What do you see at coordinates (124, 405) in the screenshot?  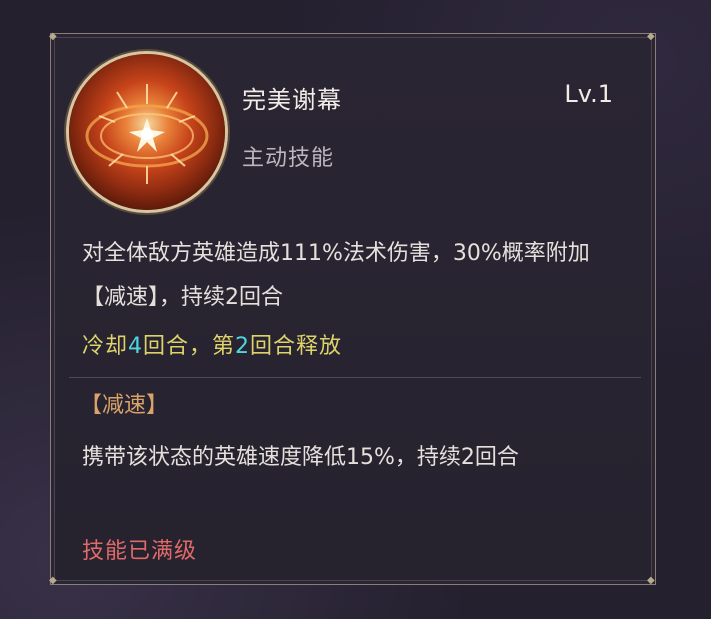 I see `effect-title: 【减速】` at bounding box center [124, 405].